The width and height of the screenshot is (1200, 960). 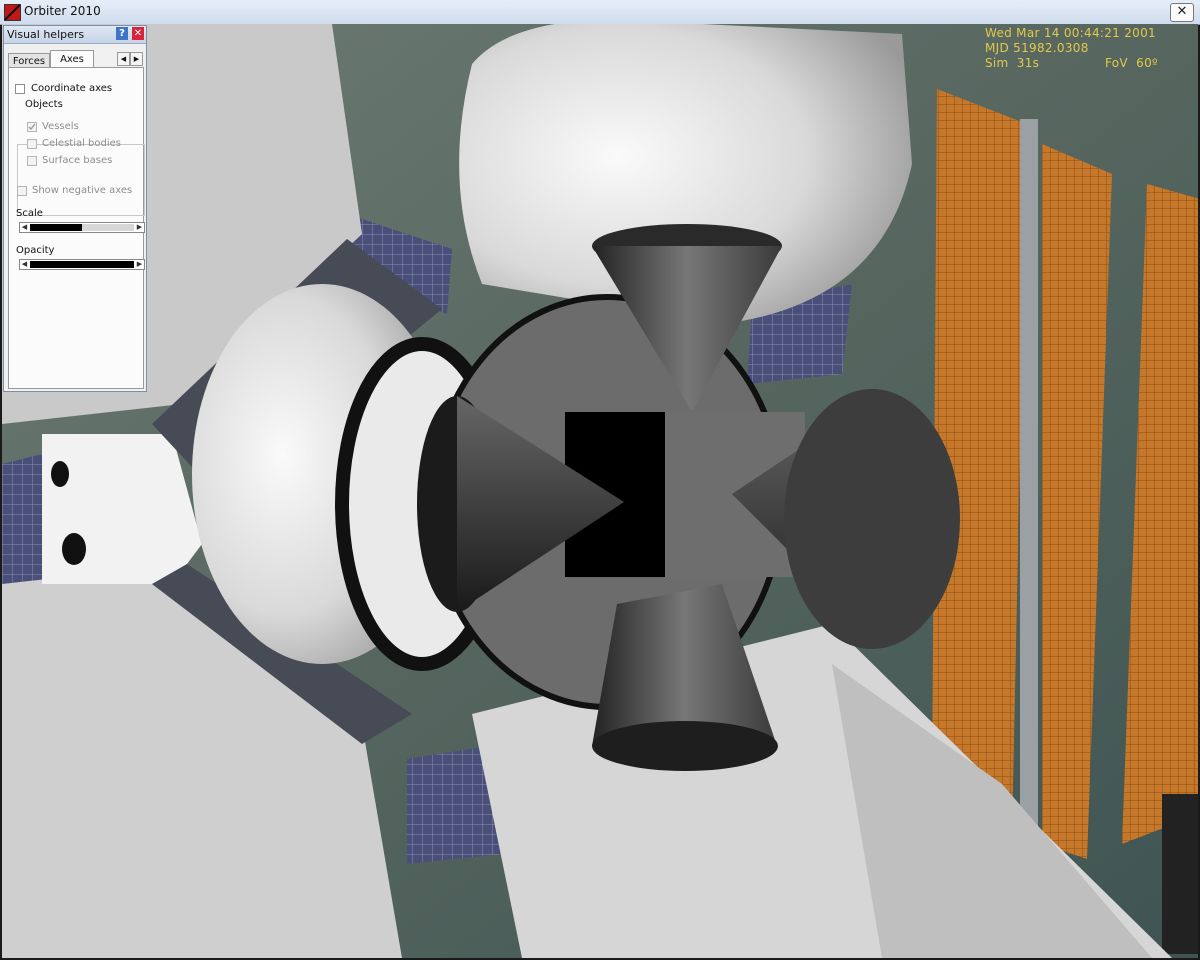 I want to click on hud-mjd: MJD 51982.0308, so click(x=1037, y=48).